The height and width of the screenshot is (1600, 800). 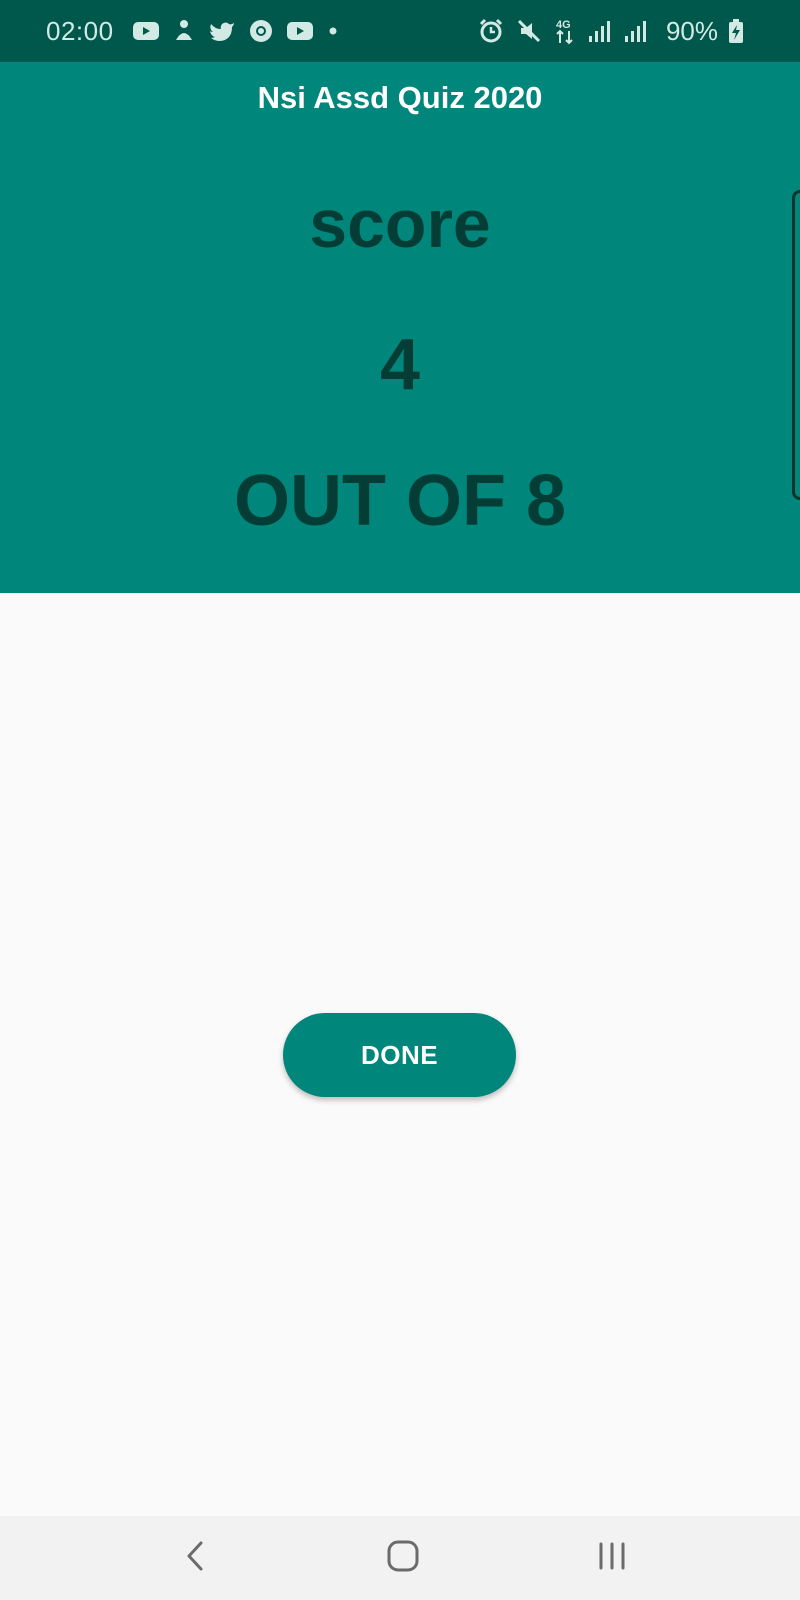 What do you see at coordinates (399, 501) in the screenshot?
I see `score-total: OUT OF 8` at bounding box center [399, 501].